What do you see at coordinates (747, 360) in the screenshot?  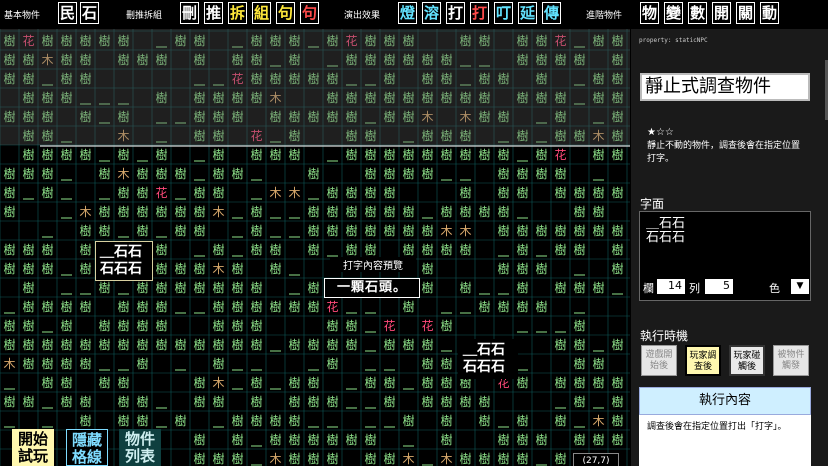 I see `trigger-player-touch: 玩家碰 觸後` at bounding box center [747, 360].